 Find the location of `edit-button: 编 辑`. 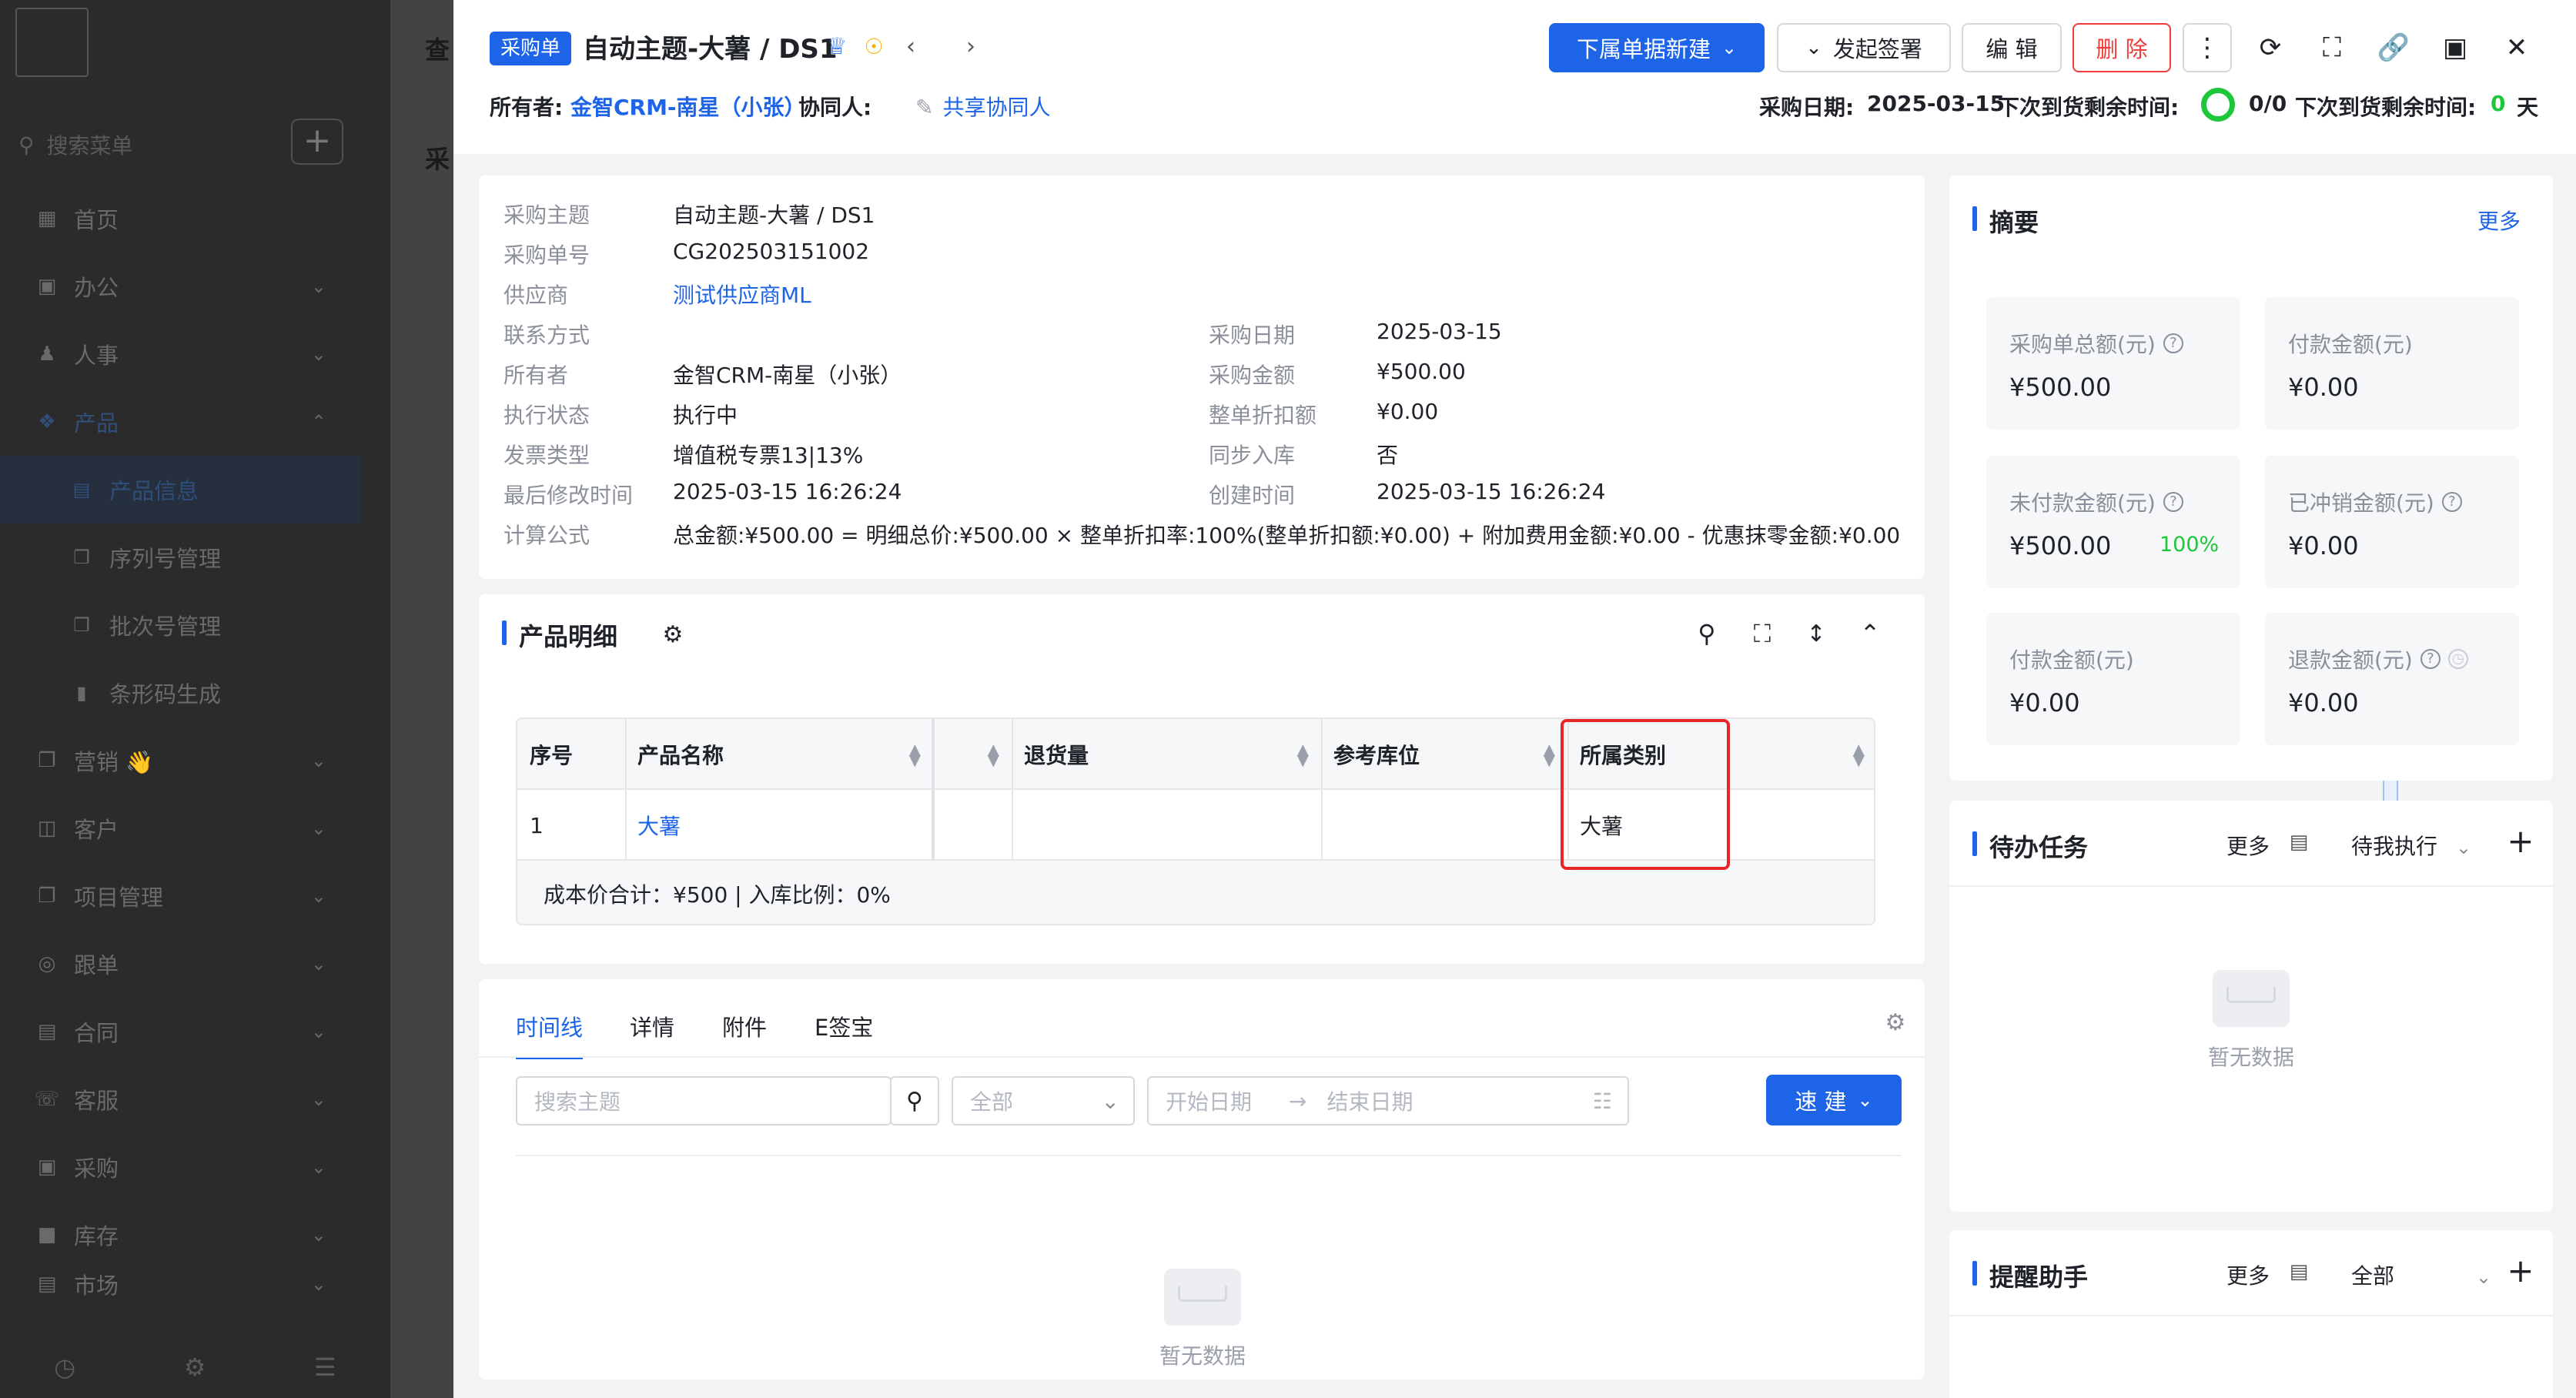

edit-button: 编 辑 is located at coordinates (2012, 47).